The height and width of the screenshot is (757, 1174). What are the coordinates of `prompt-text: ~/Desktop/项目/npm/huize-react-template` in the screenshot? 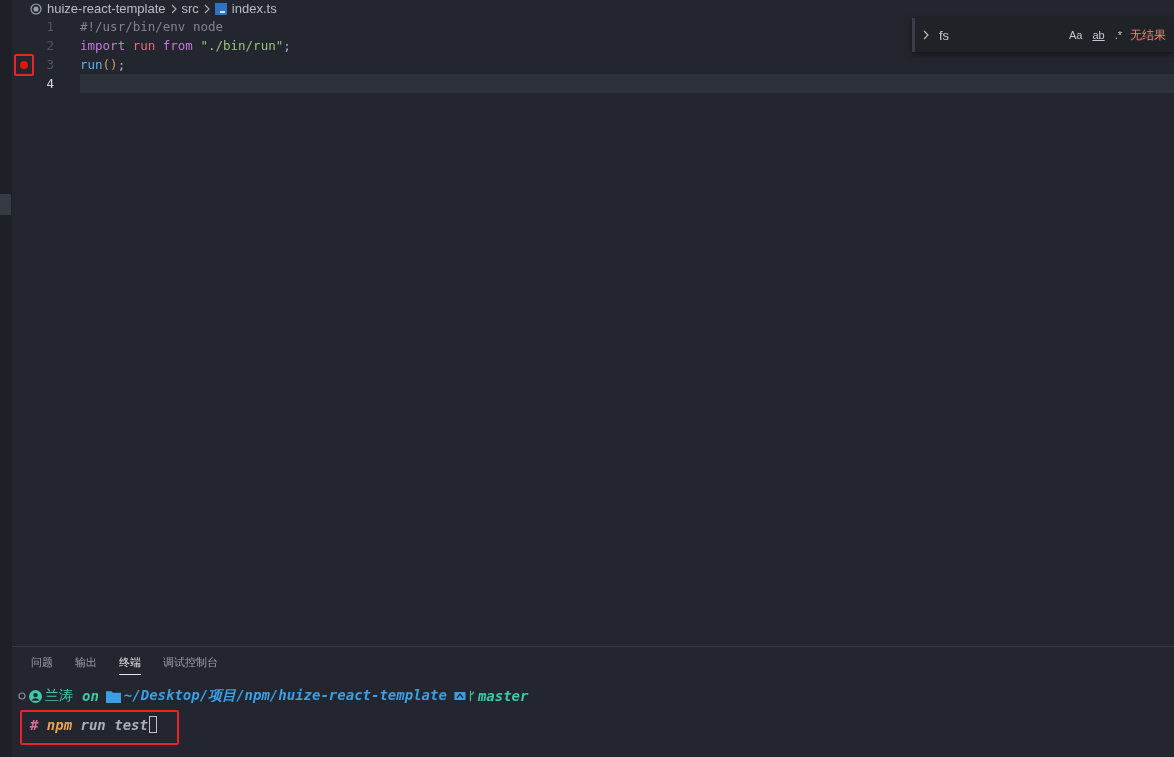 It's located at (285, 696).